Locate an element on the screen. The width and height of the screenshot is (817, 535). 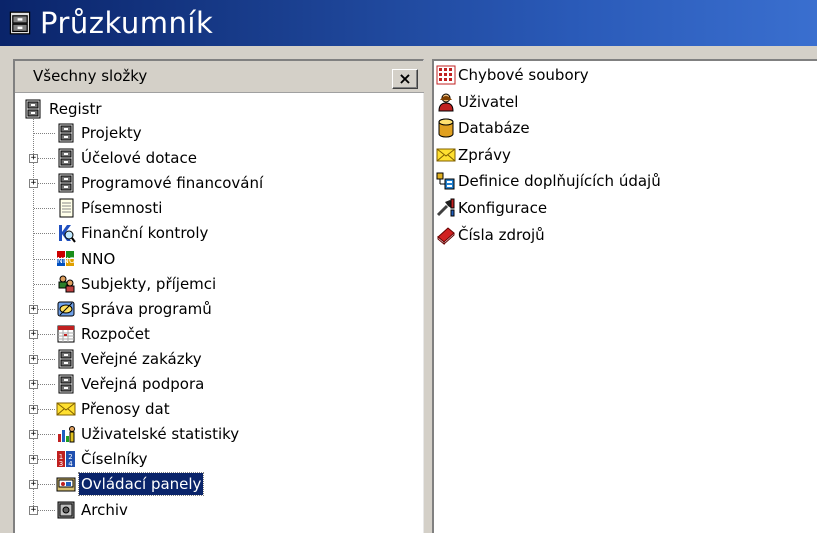
tree-item-label: Programové financování is located at coordinates (172, 183).